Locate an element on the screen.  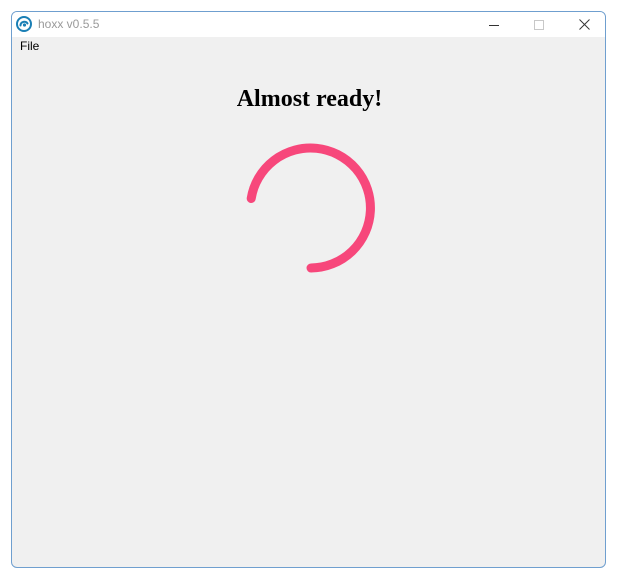
minimize-icon is located at coordinates (494, 25).